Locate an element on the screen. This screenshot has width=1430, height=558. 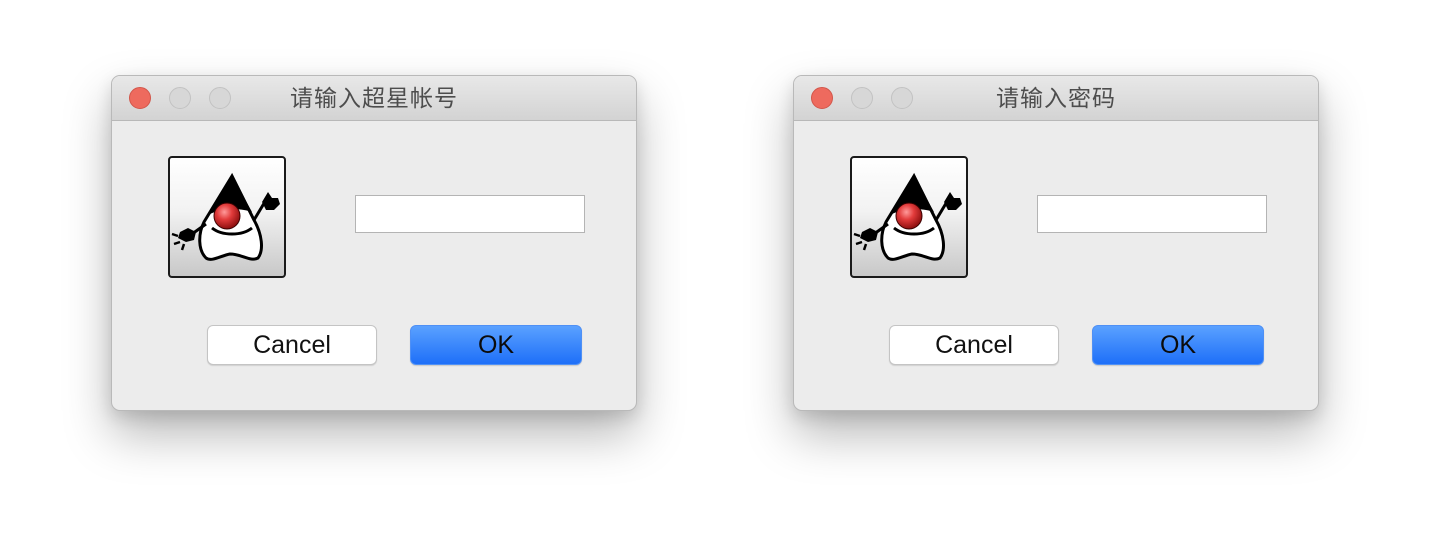
title-bar: 请输入超星帐号 is located at coordinates (374, 98).